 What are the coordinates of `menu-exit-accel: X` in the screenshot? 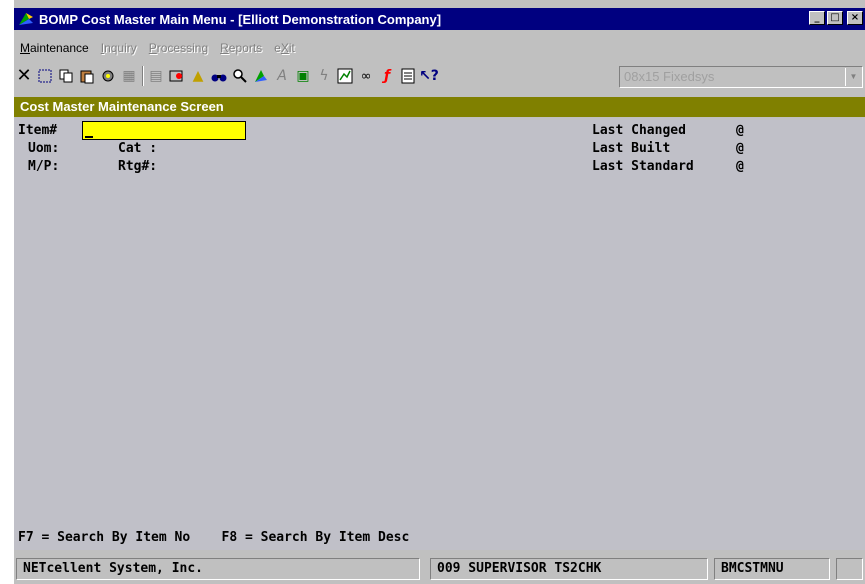 It's located at (284, 48).